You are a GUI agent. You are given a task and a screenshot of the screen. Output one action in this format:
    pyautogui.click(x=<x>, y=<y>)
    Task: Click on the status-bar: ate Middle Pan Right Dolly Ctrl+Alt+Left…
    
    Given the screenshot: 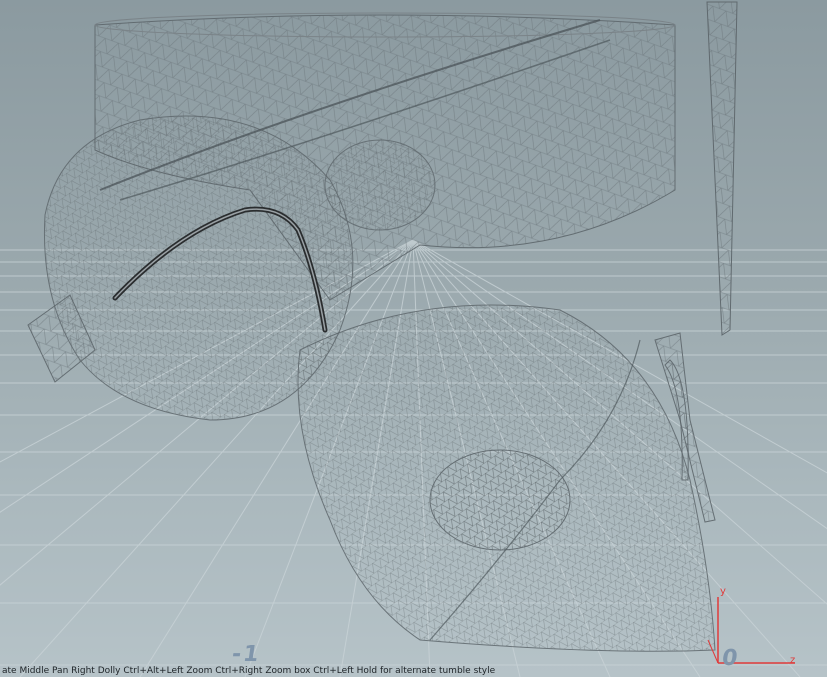 What is the action you would take?
    pyautogui.click(x=413, y=671)
    